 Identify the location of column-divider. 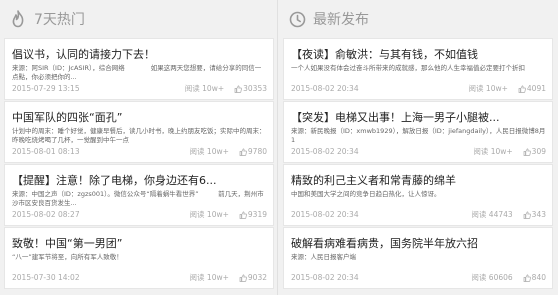
(277, 147).